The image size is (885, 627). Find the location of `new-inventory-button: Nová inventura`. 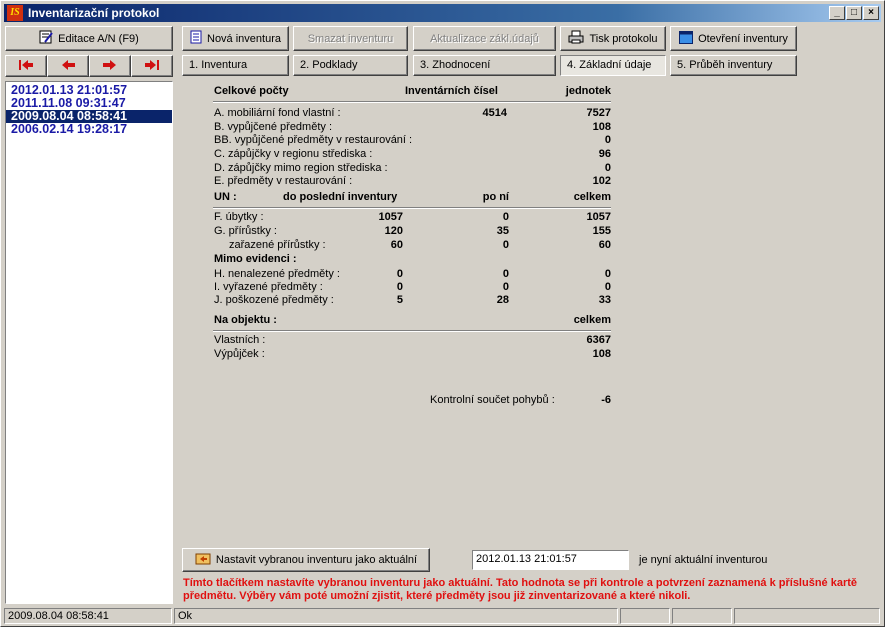

new-inventory-button: Nová inventura is located at coordinates (235, 38).